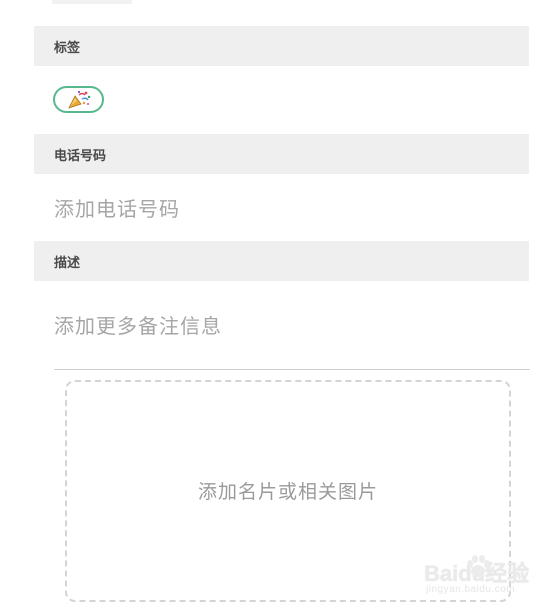 Image resolution: width=555 pixels, height=609 pixels. I want to click on add-image-label: 添加名片或相关图片, so click(287, 491).